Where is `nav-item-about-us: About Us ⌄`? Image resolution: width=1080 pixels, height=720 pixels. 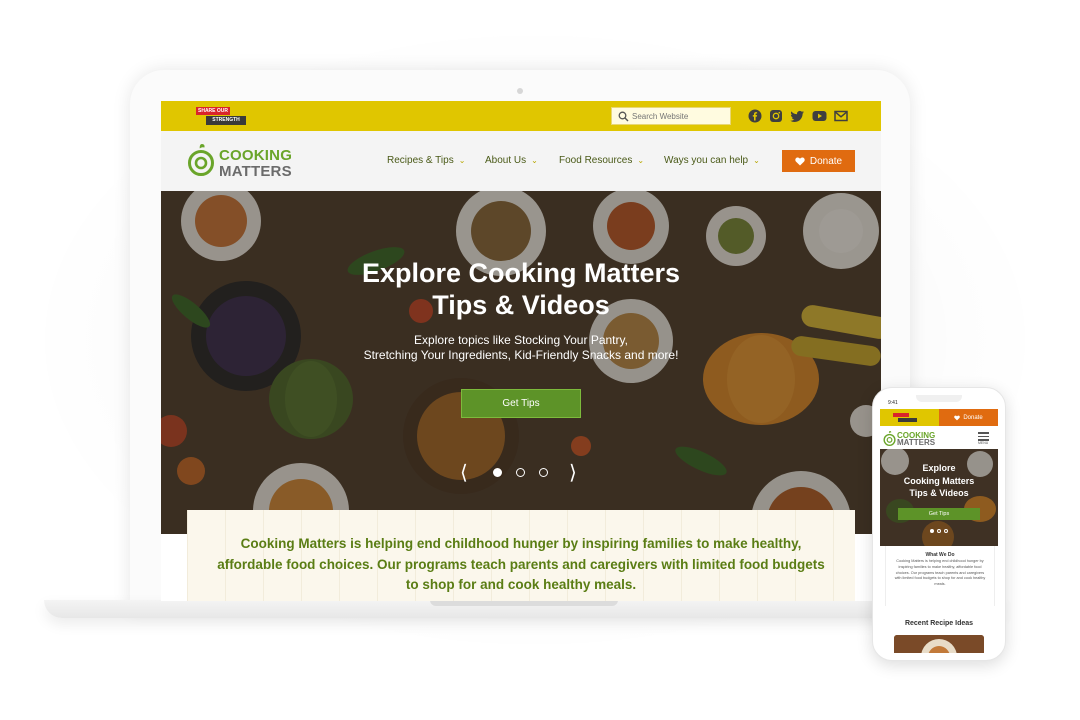
nav-item-about-us: About Us ⌄ is located at coordinates (511, 160).